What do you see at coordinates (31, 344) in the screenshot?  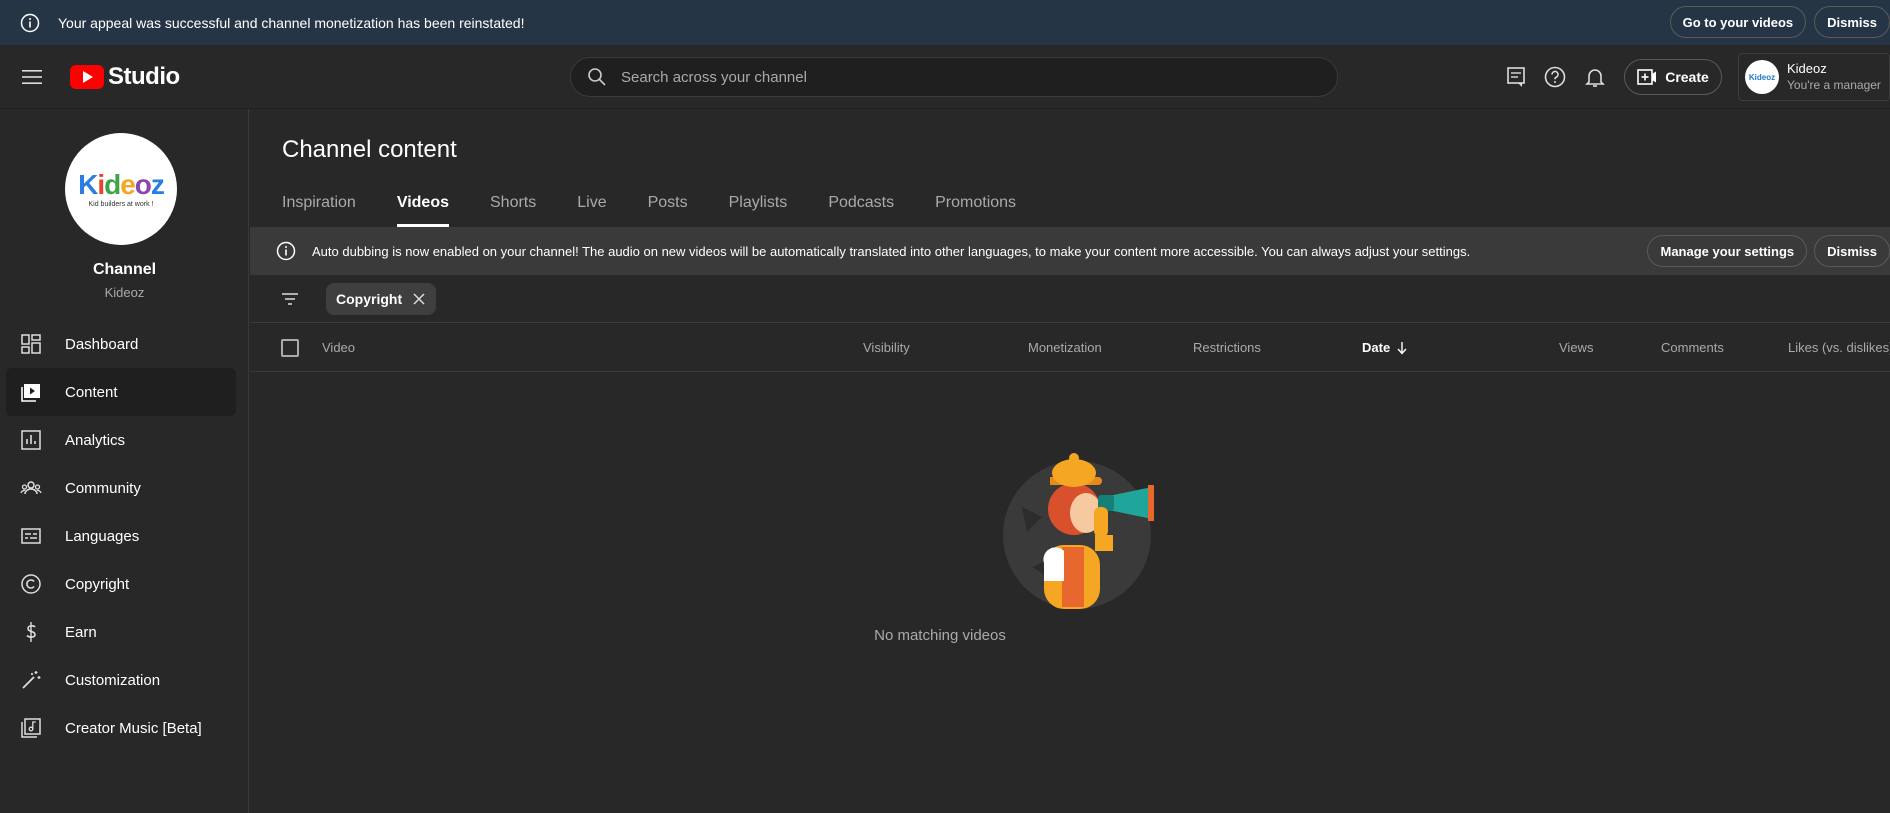 I see `dashboard-icon` at bounding box center [31, 344].